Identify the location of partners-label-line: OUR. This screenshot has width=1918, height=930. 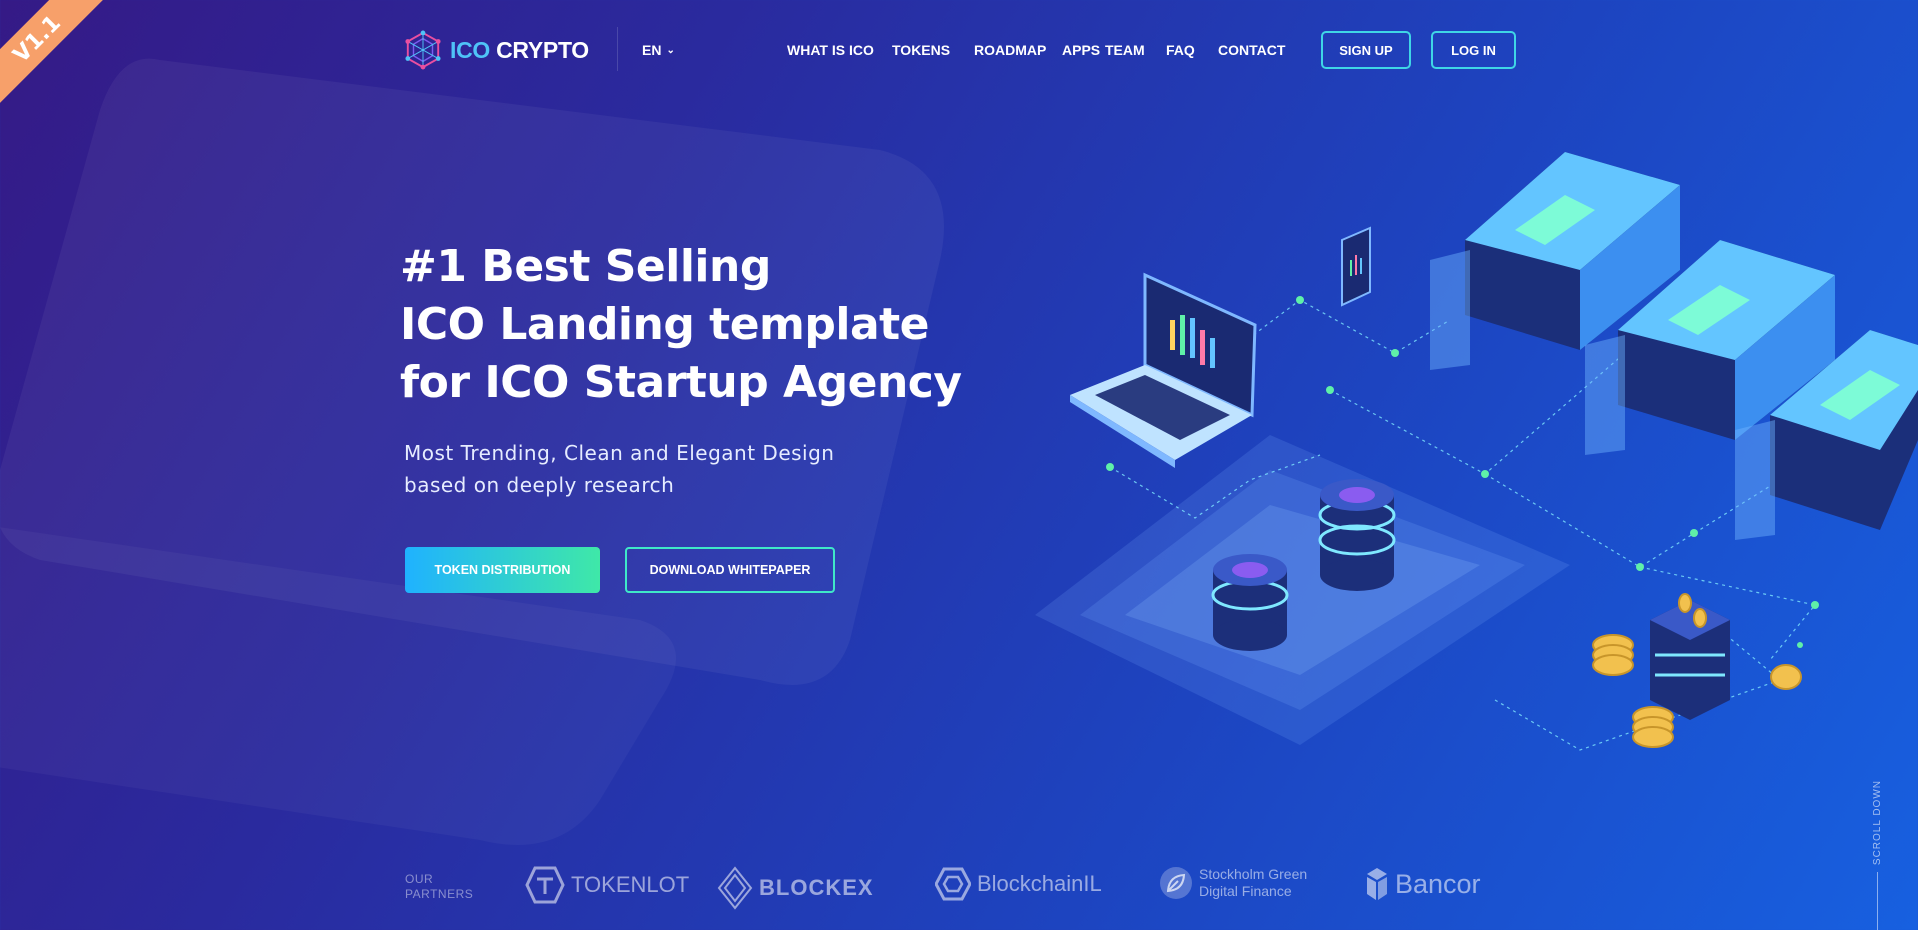
(419, 879).